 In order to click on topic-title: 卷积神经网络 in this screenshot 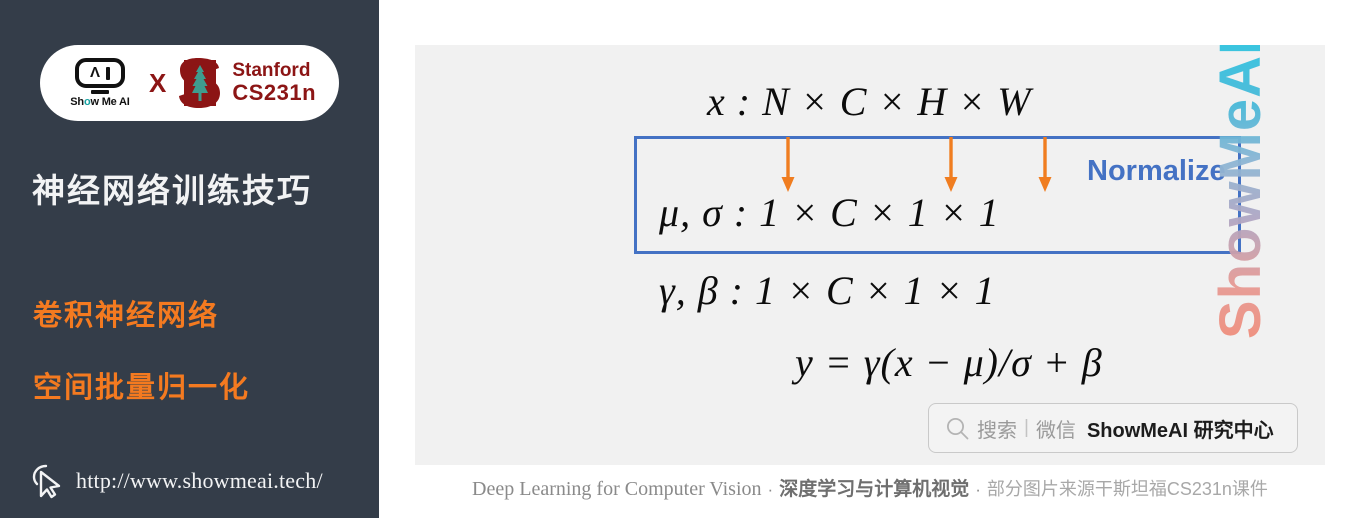, I will do `click(126, 316)`.